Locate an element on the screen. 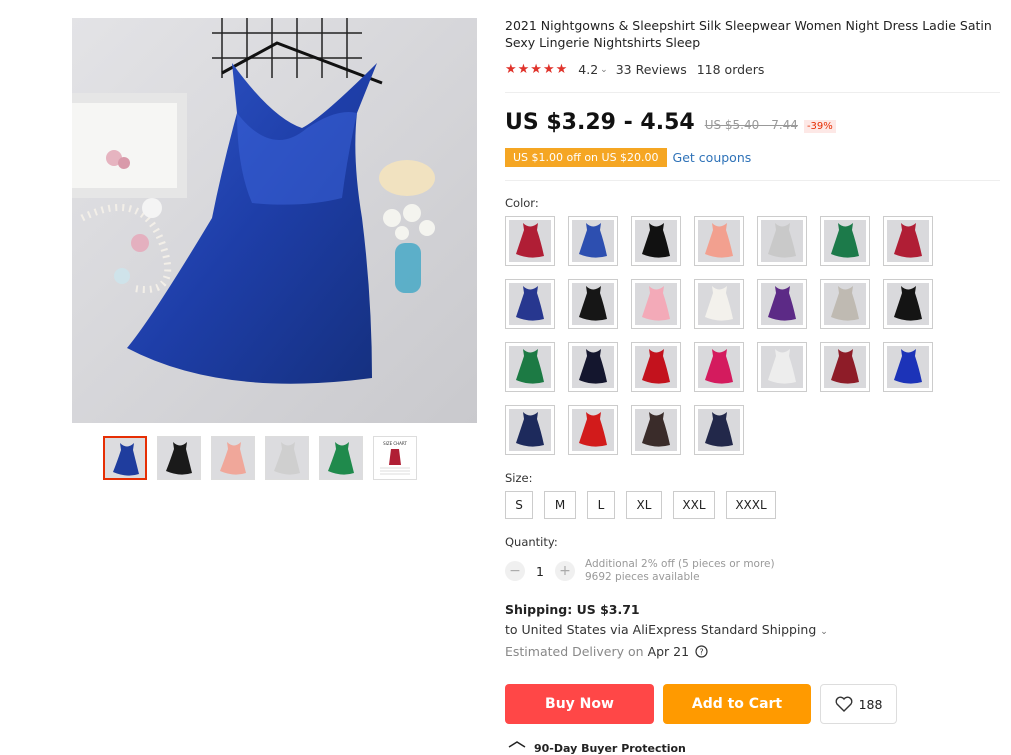 This screenshot has width=1011, height=755. price: US $3.29 - 4.54 is located at coordinates (600, 122).